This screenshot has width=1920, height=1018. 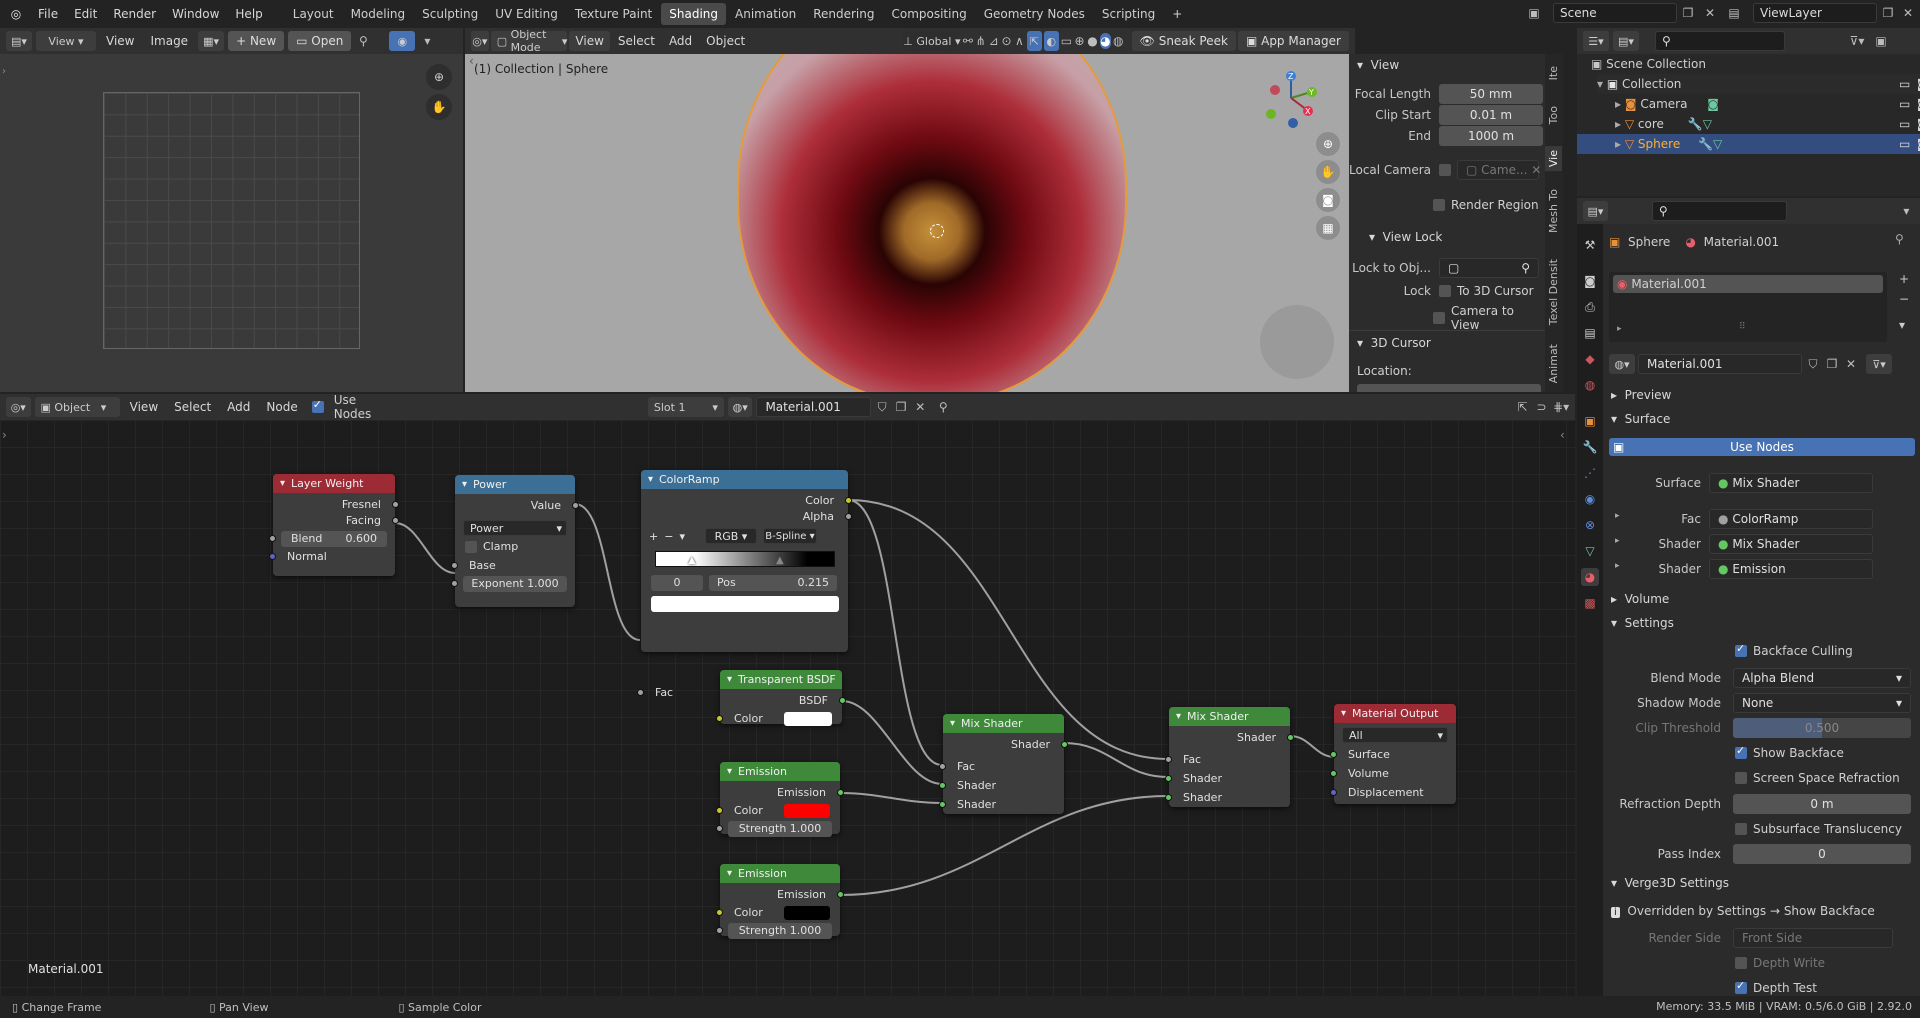 I want to click on new-image-button: + New, so click(x=256, y=41).